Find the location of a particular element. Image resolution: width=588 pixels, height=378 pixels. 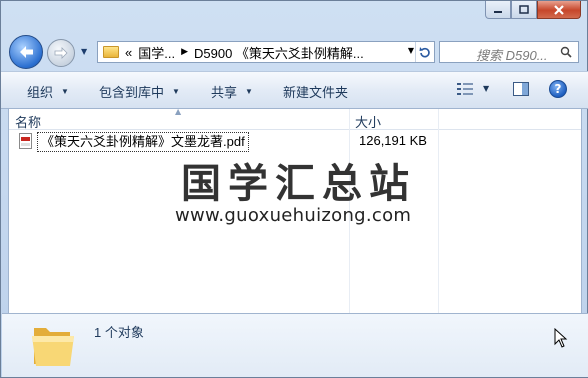

include-in-library-menu: 包含到库中 ▼ is located at coordinates (139, 91).